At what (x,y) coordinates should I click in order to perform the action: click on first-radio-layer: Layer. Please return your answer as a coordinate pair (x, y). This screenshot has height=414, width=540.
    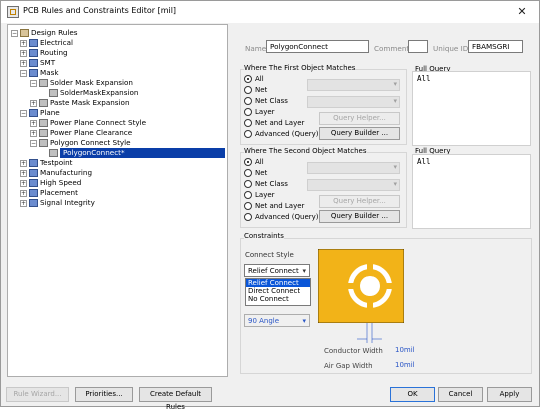
    Looking at the image, I should click on (259, 112).